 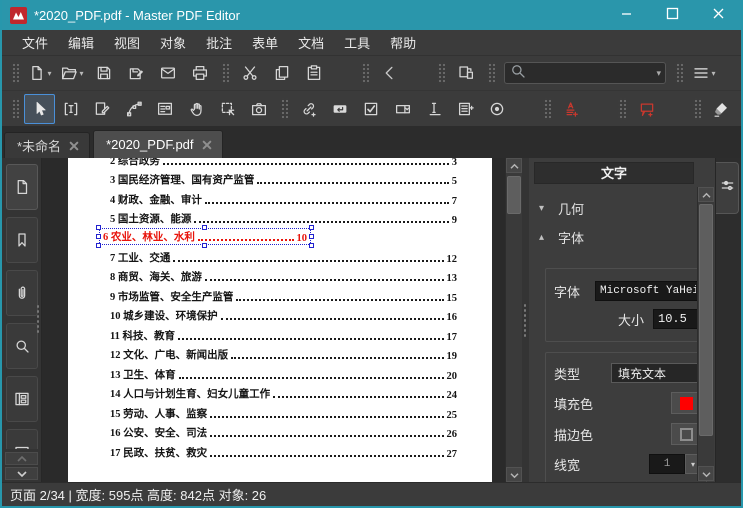 What do you see at coordinates (283, 430) in the screenshot?
I see `toc-line: 16 公安、安全、司法 26` at bounding box center [283, 430].